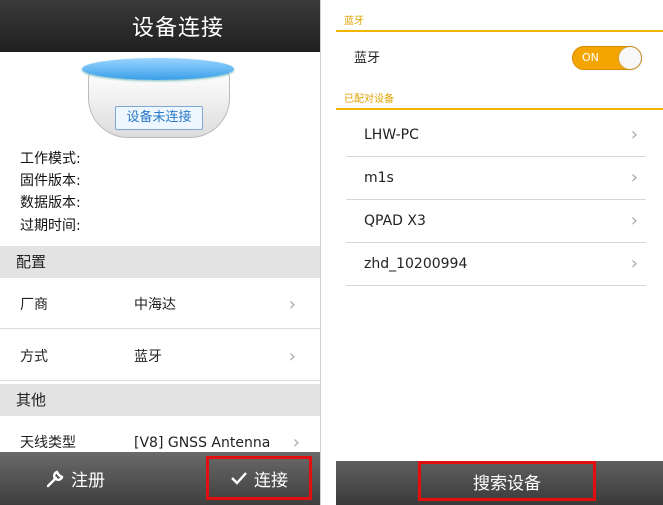 Image resolution: width=663 pixels, height=505 pixels. What do you see at coordinates (507, 483) in the screenshot?
I see `search-devices-label: 搜索设备` at bounding box center [507, 483].